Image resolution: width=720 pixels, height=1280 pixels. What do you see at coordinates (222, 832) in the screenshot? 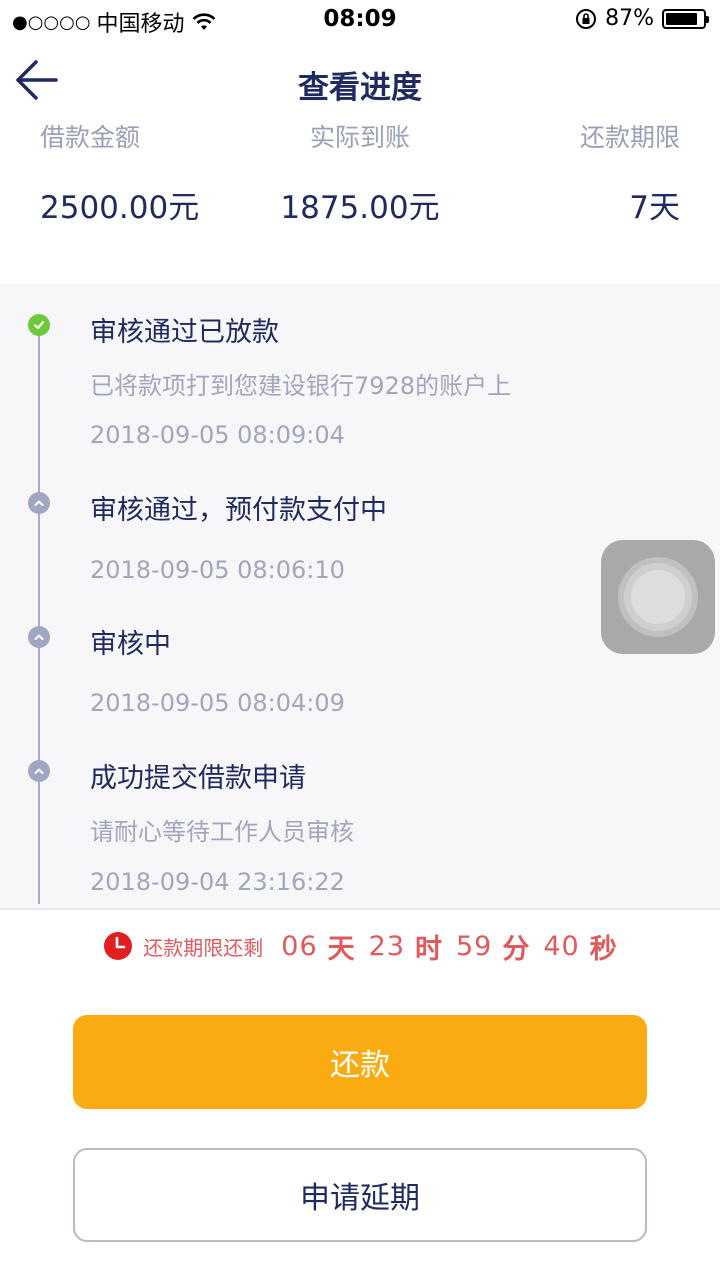
I see `timeline-desc: 请耐心等待工作人员审核` at bounding box center [222, 832].